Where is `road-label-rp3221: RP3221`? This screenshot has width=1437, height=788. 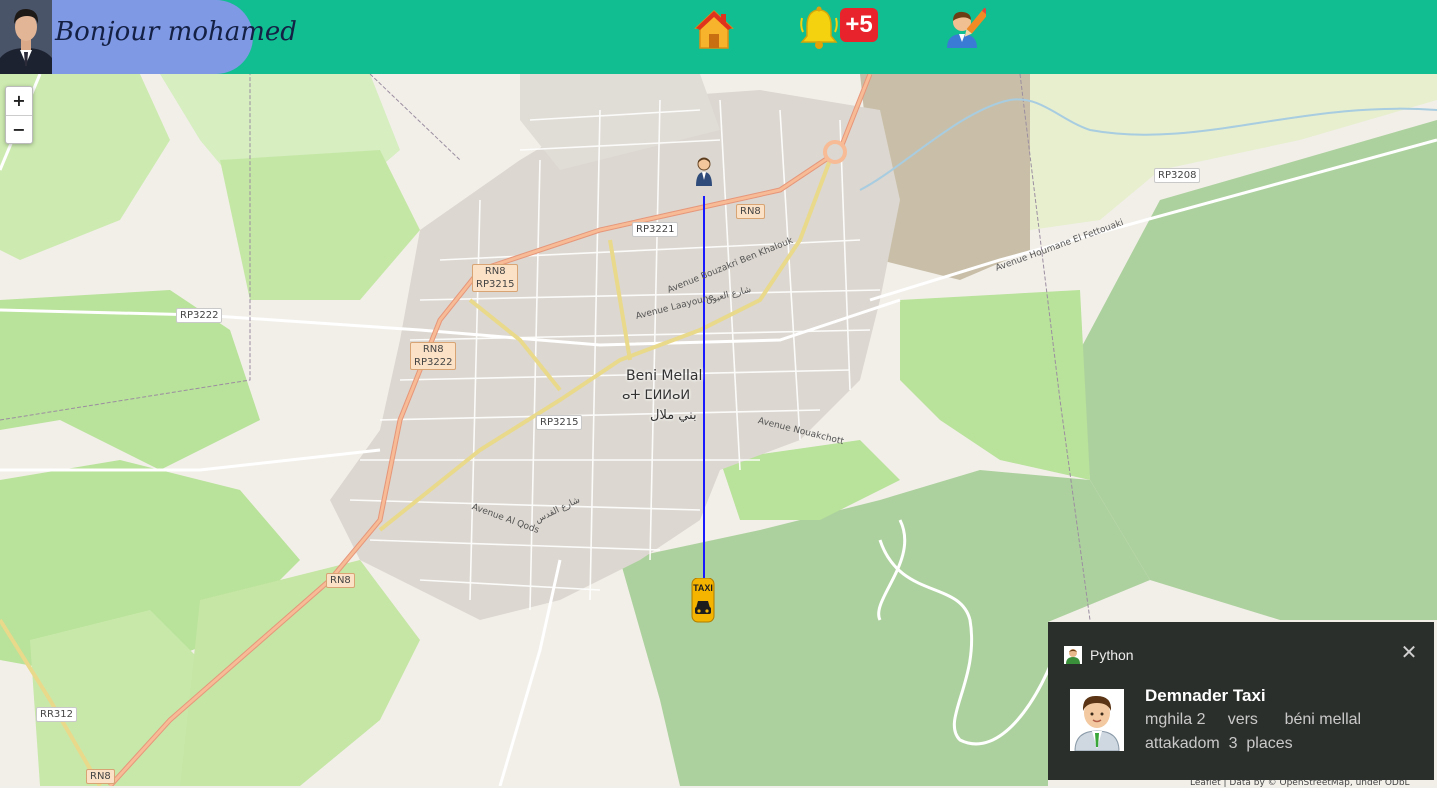
road-label-rp3221: RP3221 is located at coordinates (655, 229).